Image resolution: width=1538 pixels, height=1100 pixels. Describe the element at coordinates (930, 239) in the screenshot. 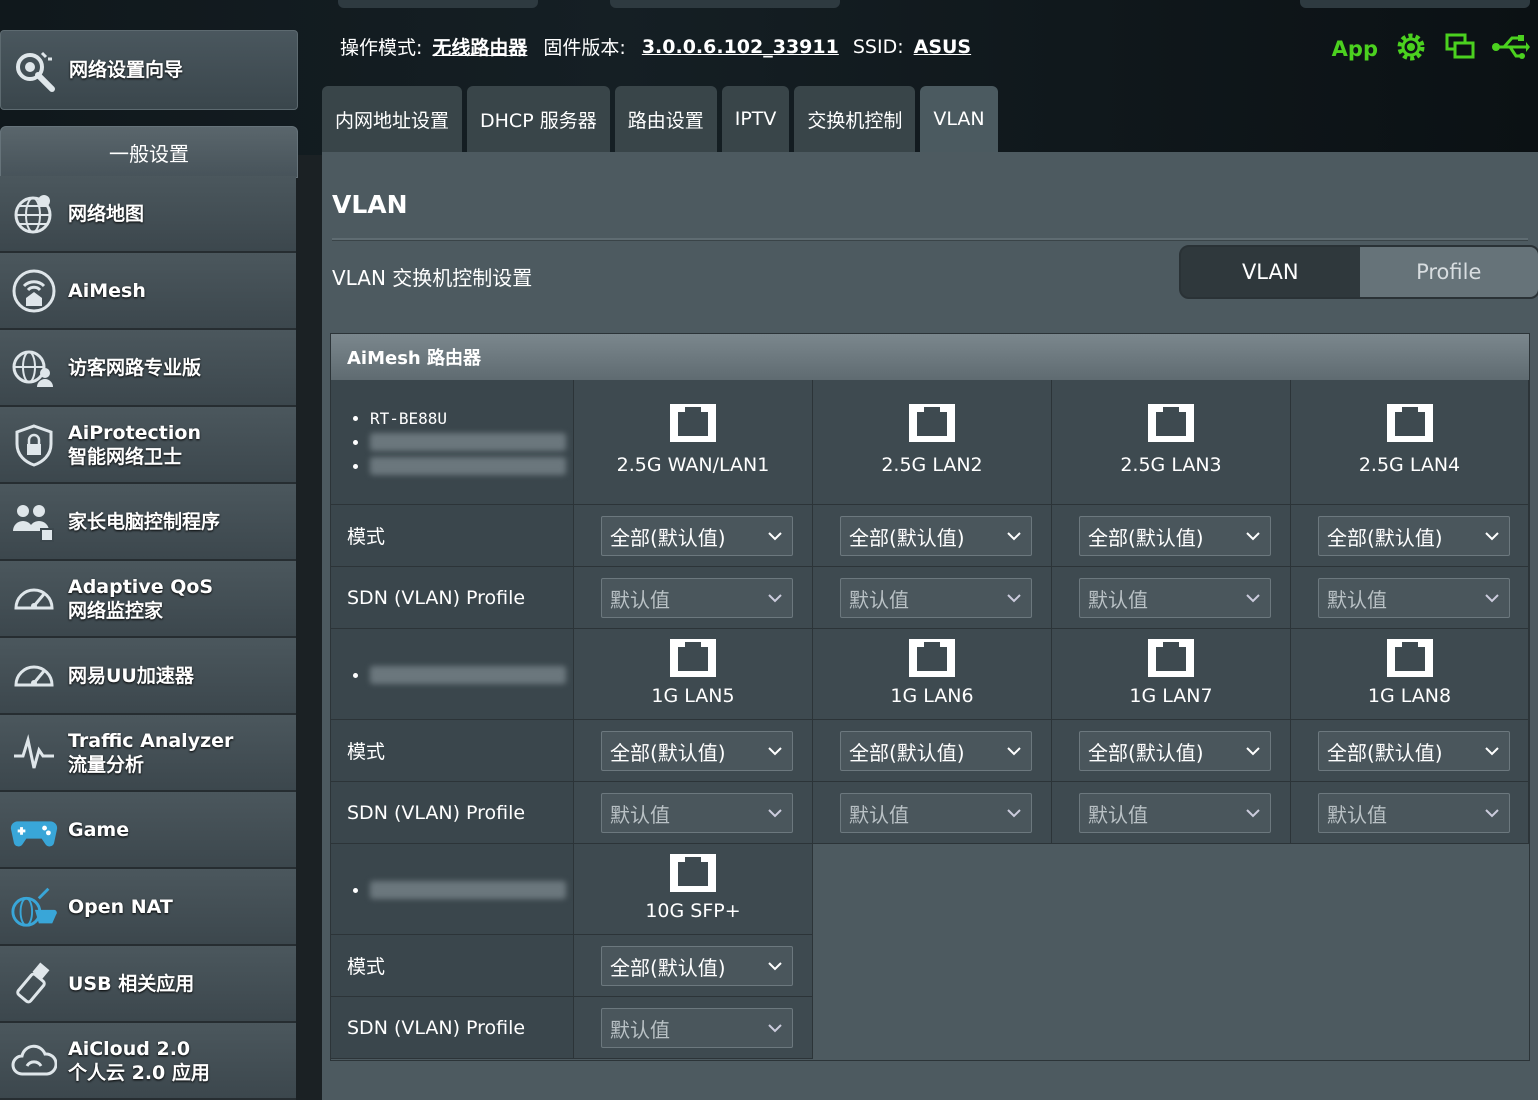

I see `divider` at that location.